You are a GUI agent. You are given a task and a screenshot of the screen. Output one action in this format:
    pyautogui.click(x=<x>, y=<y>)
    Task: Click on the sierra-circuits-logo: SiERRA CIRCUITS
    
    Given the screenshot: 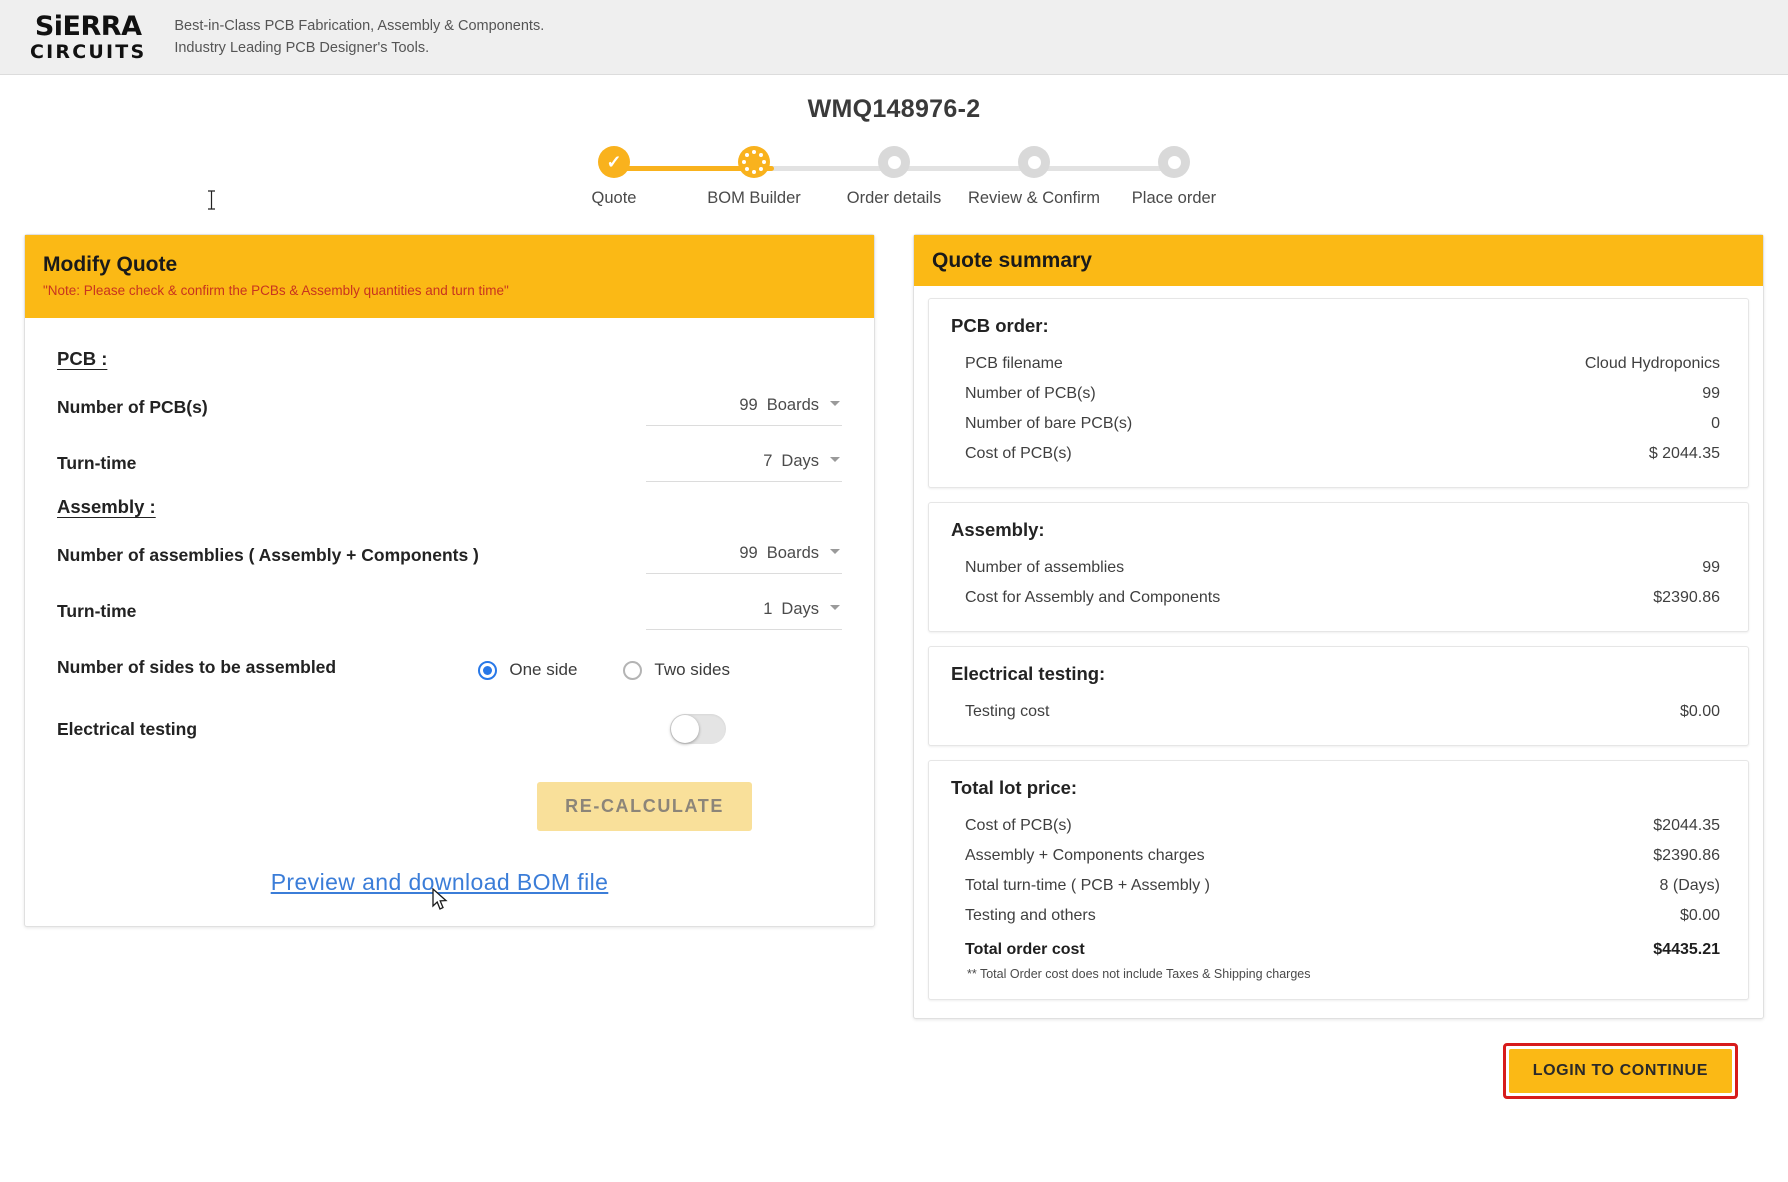 What is the action you would take?
    pyautogui.click(x=88, y=37)
    